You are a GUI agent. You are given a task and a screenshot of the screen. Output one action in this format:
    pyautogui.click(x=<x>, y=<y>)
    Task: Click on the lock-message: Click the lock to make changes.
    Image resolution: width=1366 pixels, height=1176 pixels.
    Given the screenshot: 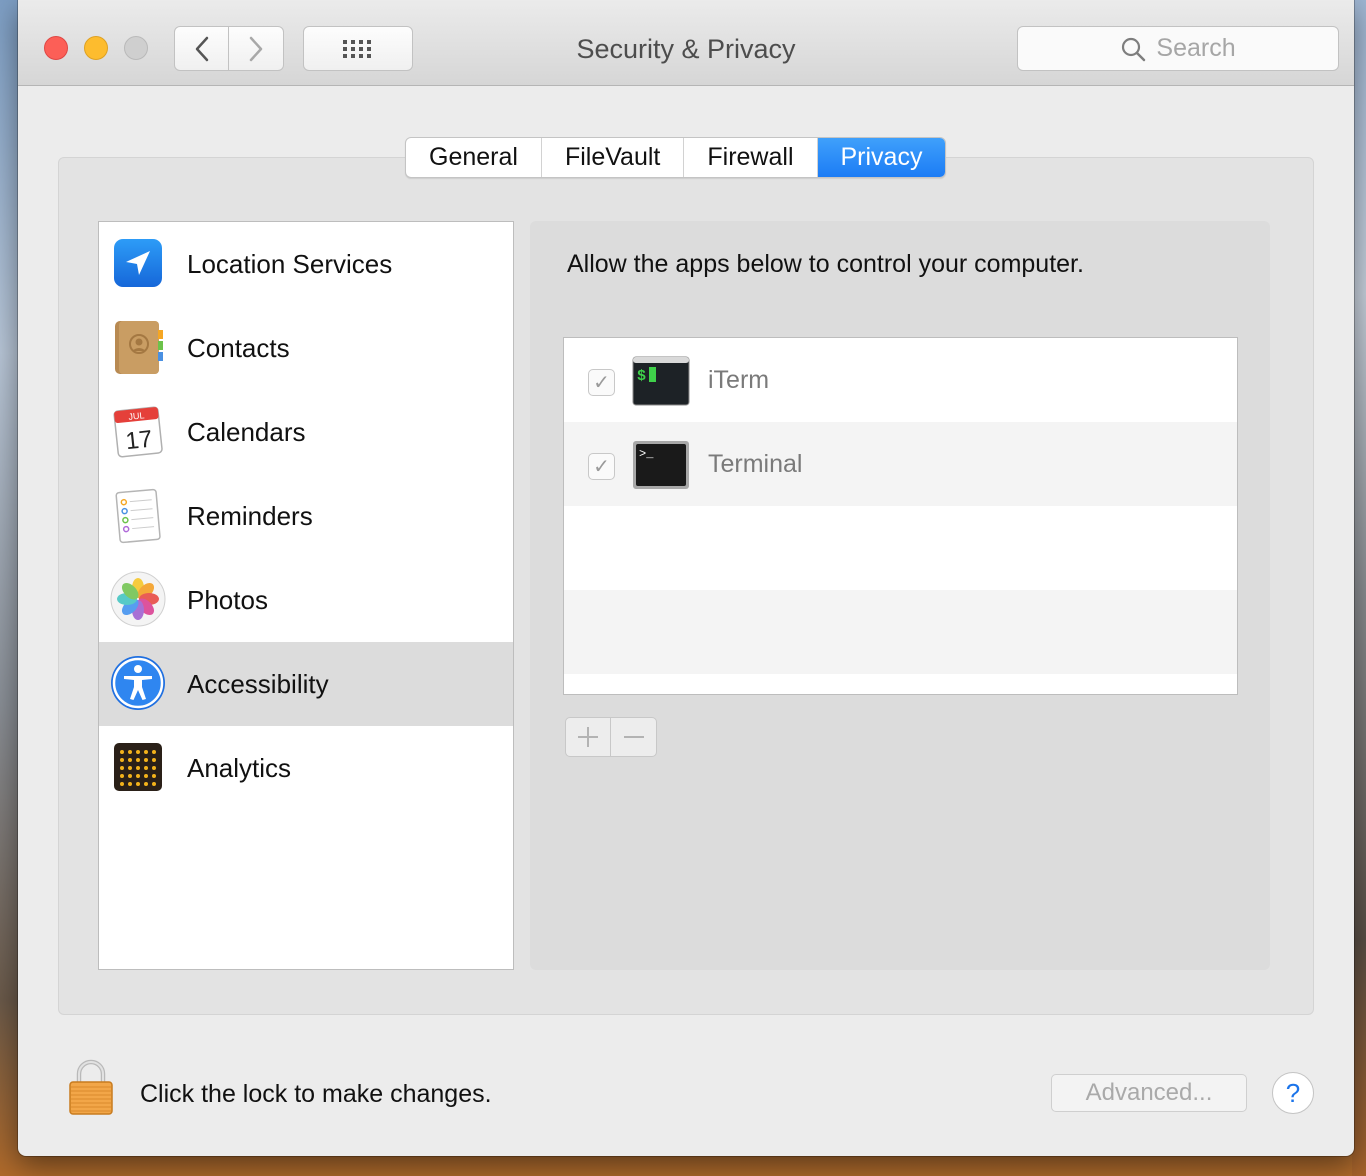 What is the action you would take?
    pyautogui.click(x=316, y=1094)
    